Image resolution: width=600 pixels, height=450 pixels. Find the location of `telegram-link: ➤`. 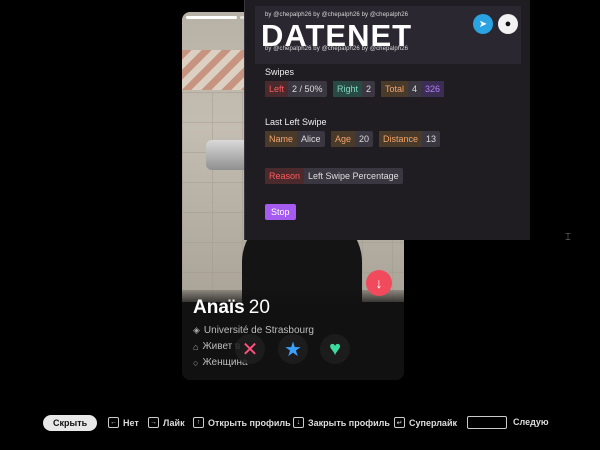

telegram-link: ➤ is located at coordinates (483, 24).